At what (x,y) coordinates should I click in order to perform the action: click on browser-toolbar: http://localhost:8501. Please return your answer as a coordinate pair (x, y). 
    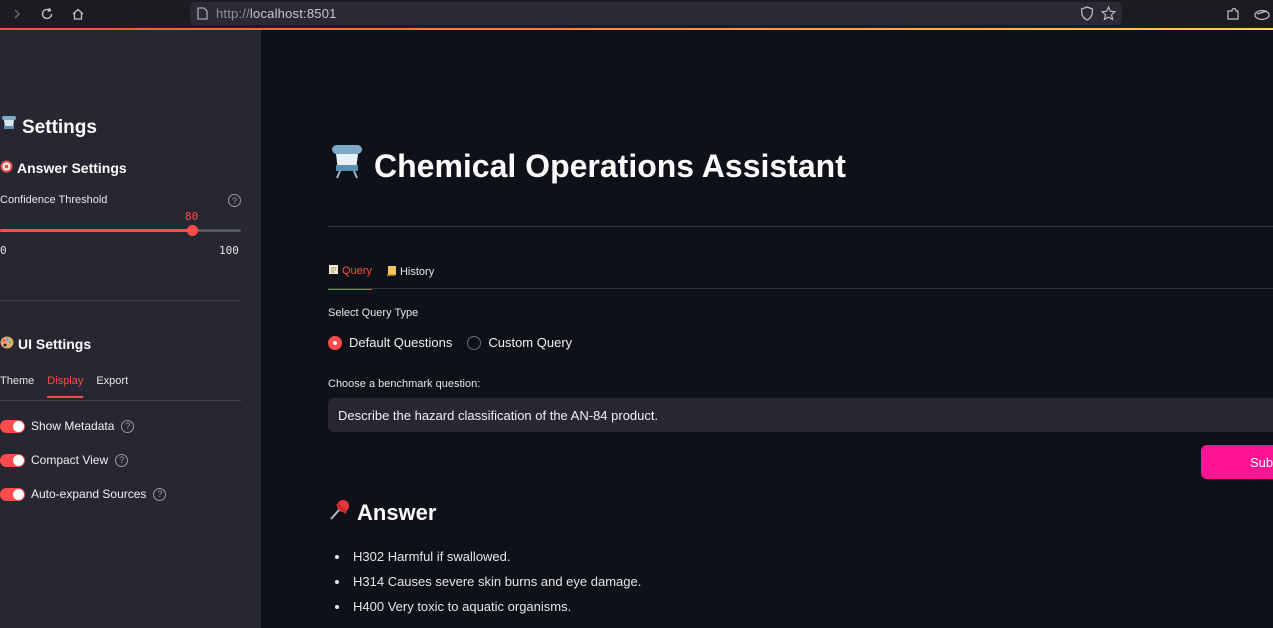
    Looking at the image, I should click on (636, 14).